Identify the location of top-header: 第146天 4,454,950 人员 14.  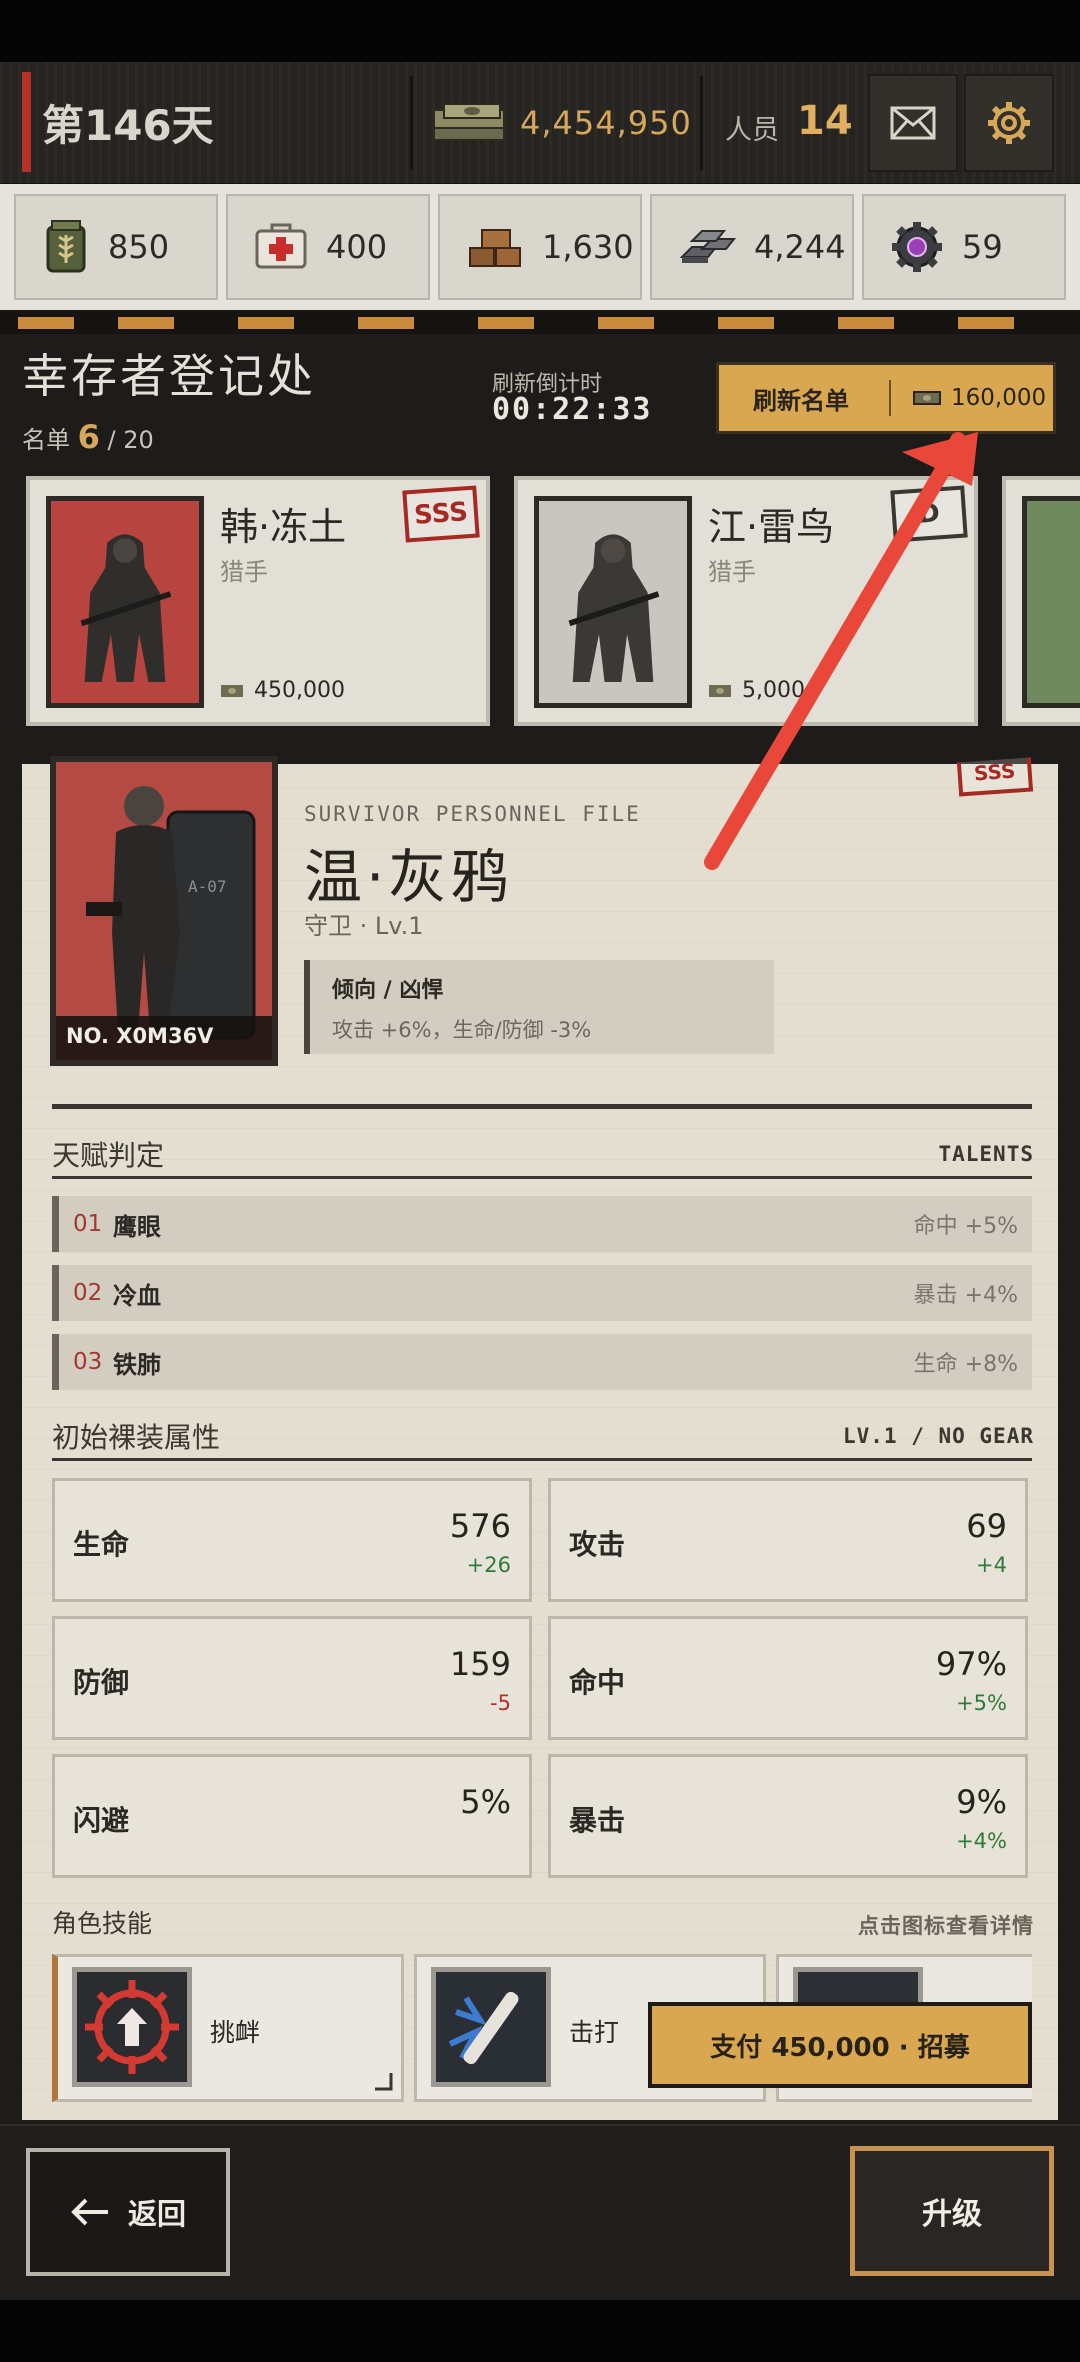
(540, 123).